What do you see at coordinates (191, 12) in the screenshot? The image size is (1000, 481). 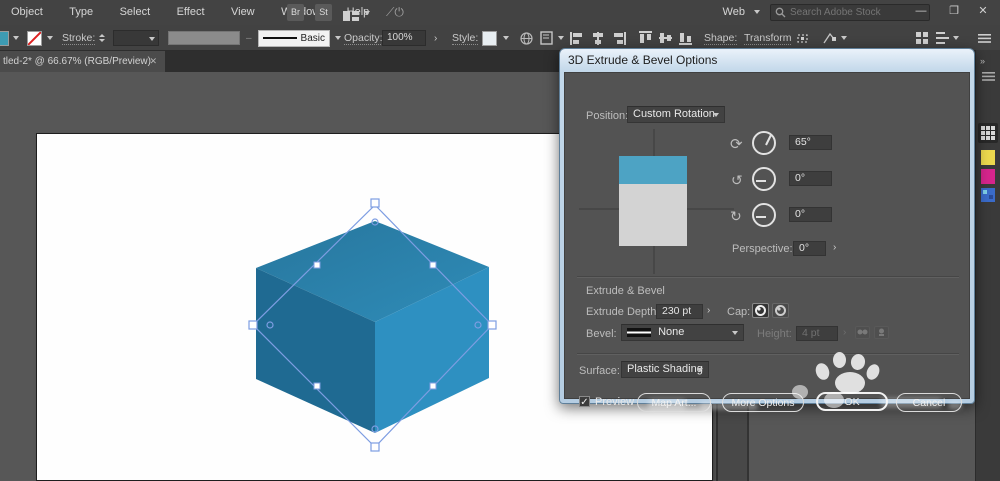 I see `menu-effect: Effect` at bounding box center [191, 12].